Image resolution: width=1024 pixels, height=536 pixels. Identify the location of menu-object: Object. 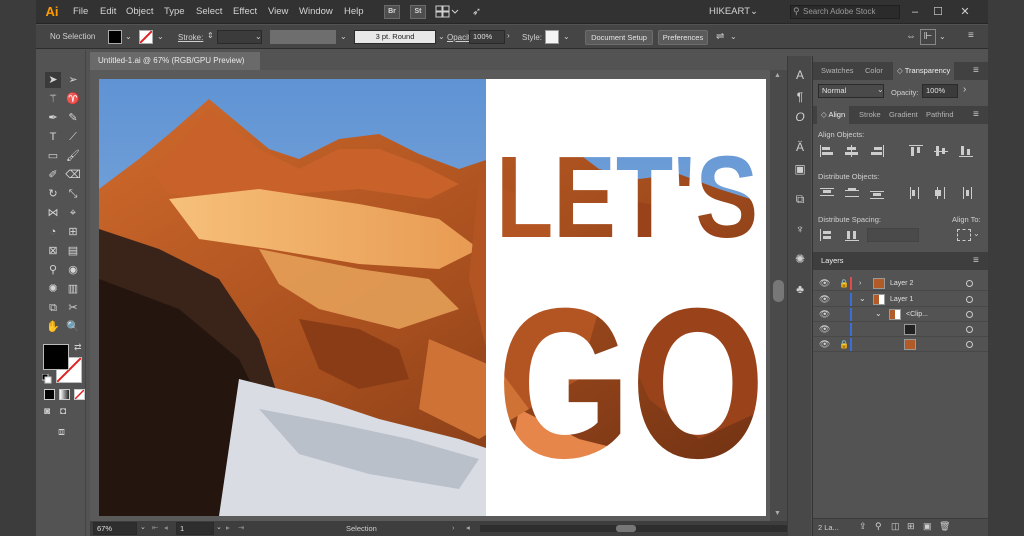
(139, 11).